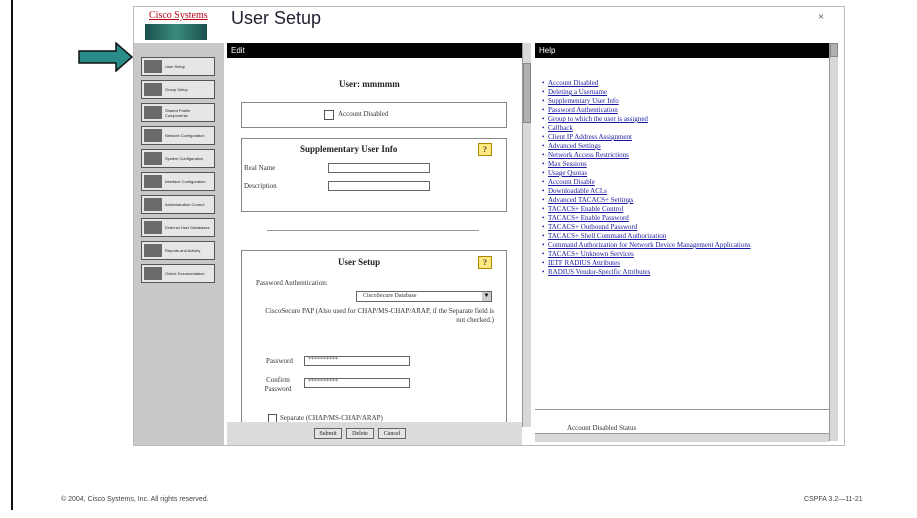  I want to click on user-icon, so click(153, 66).